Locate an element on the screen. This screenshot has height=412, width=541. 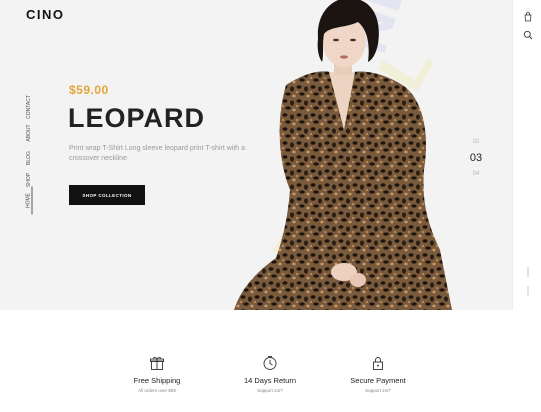
feature-subtitle: All orders over $59 is located at coordinates (157, 390).